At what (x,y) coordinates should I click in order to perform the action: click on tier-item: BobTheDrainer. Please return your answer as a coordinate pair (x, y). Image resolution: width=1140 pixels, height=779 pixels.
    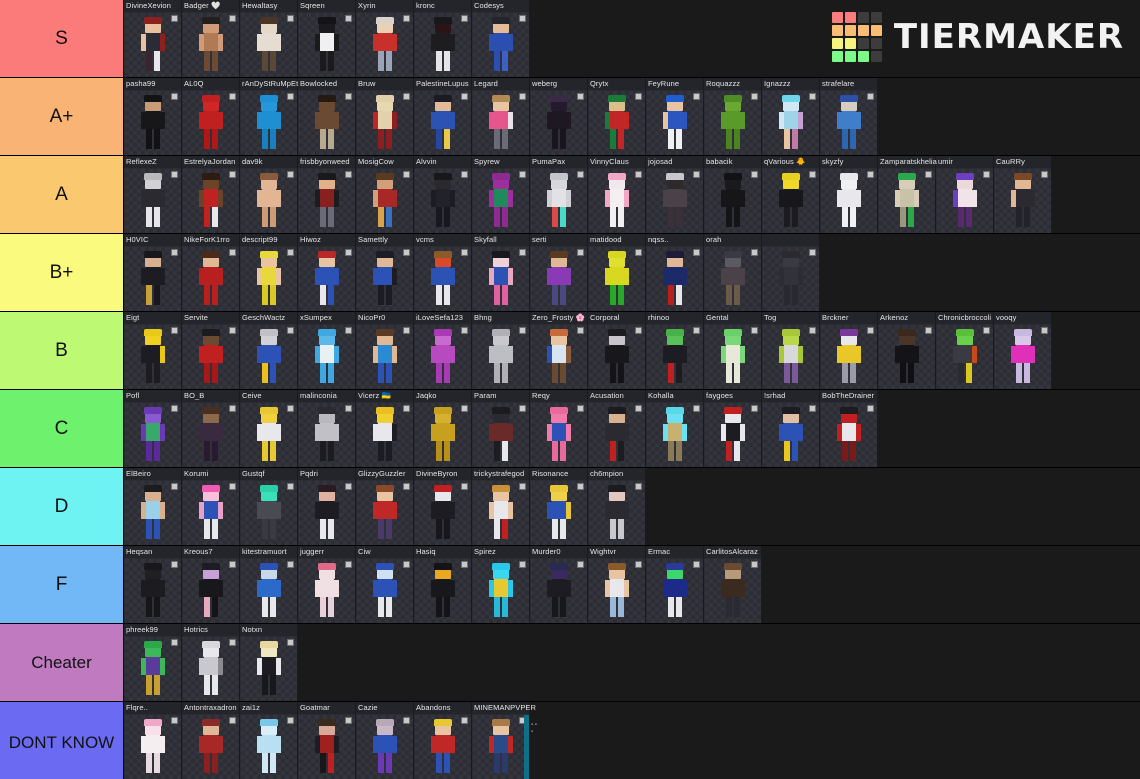
    Looking at the image, I should click on (849, 428).